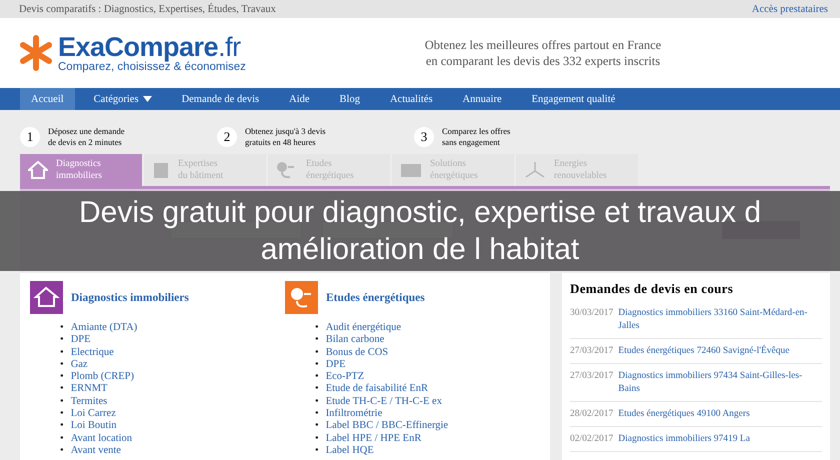 The image size is (840, 460). What do you see at coordinates (92, 352) in the screenshot?
I see `category-link: Electrique` at bounding box center [92, 352].